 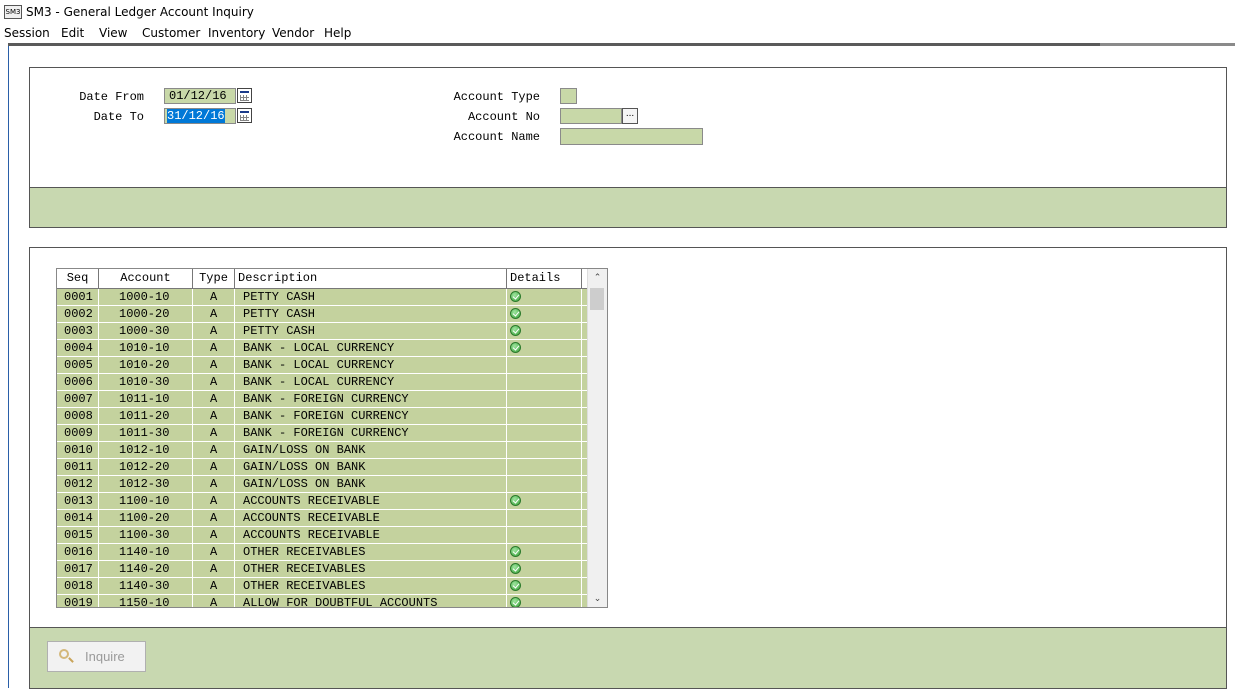 What do you see at coordinates (322, 569) in the screenshot?
I see `table-row: 0017 1140-20 A OTHER RECEIVABLES` at bounding box center [322, 569].